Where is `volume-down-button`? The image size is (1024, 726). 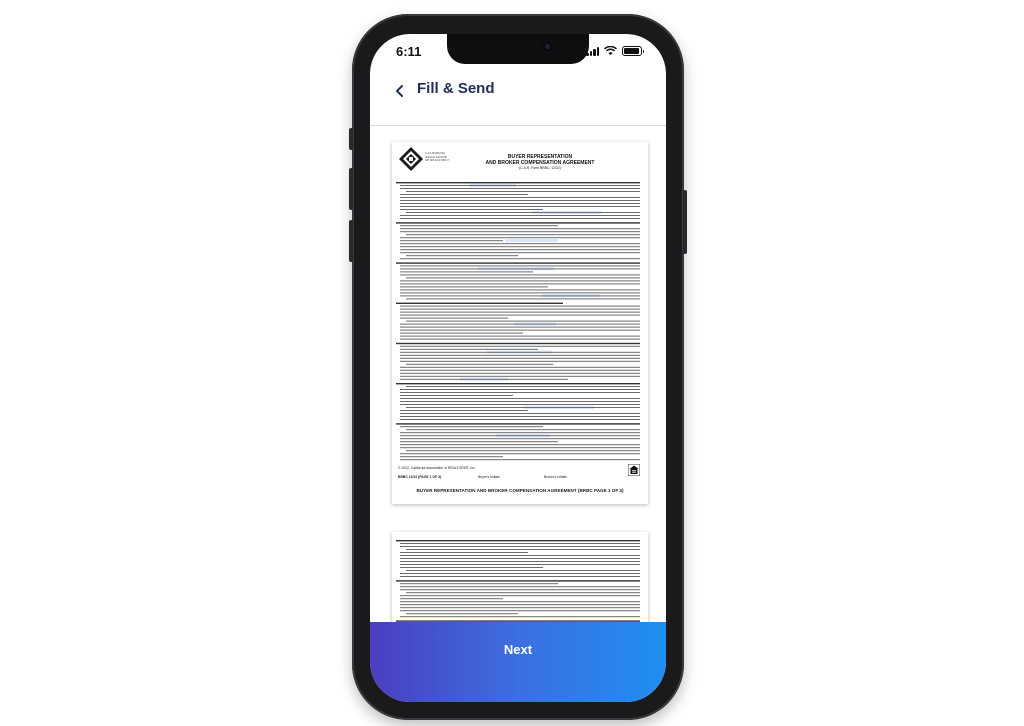 volume-down-button is located at coordinates (351, 241).